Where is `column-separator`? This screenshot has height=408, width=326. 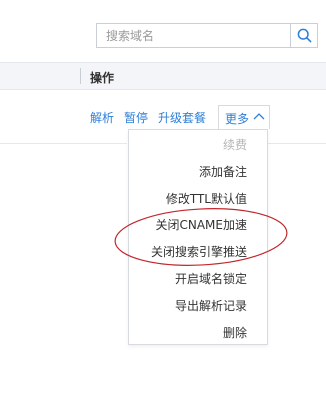
column-separator is located at coordinates (80, 76).